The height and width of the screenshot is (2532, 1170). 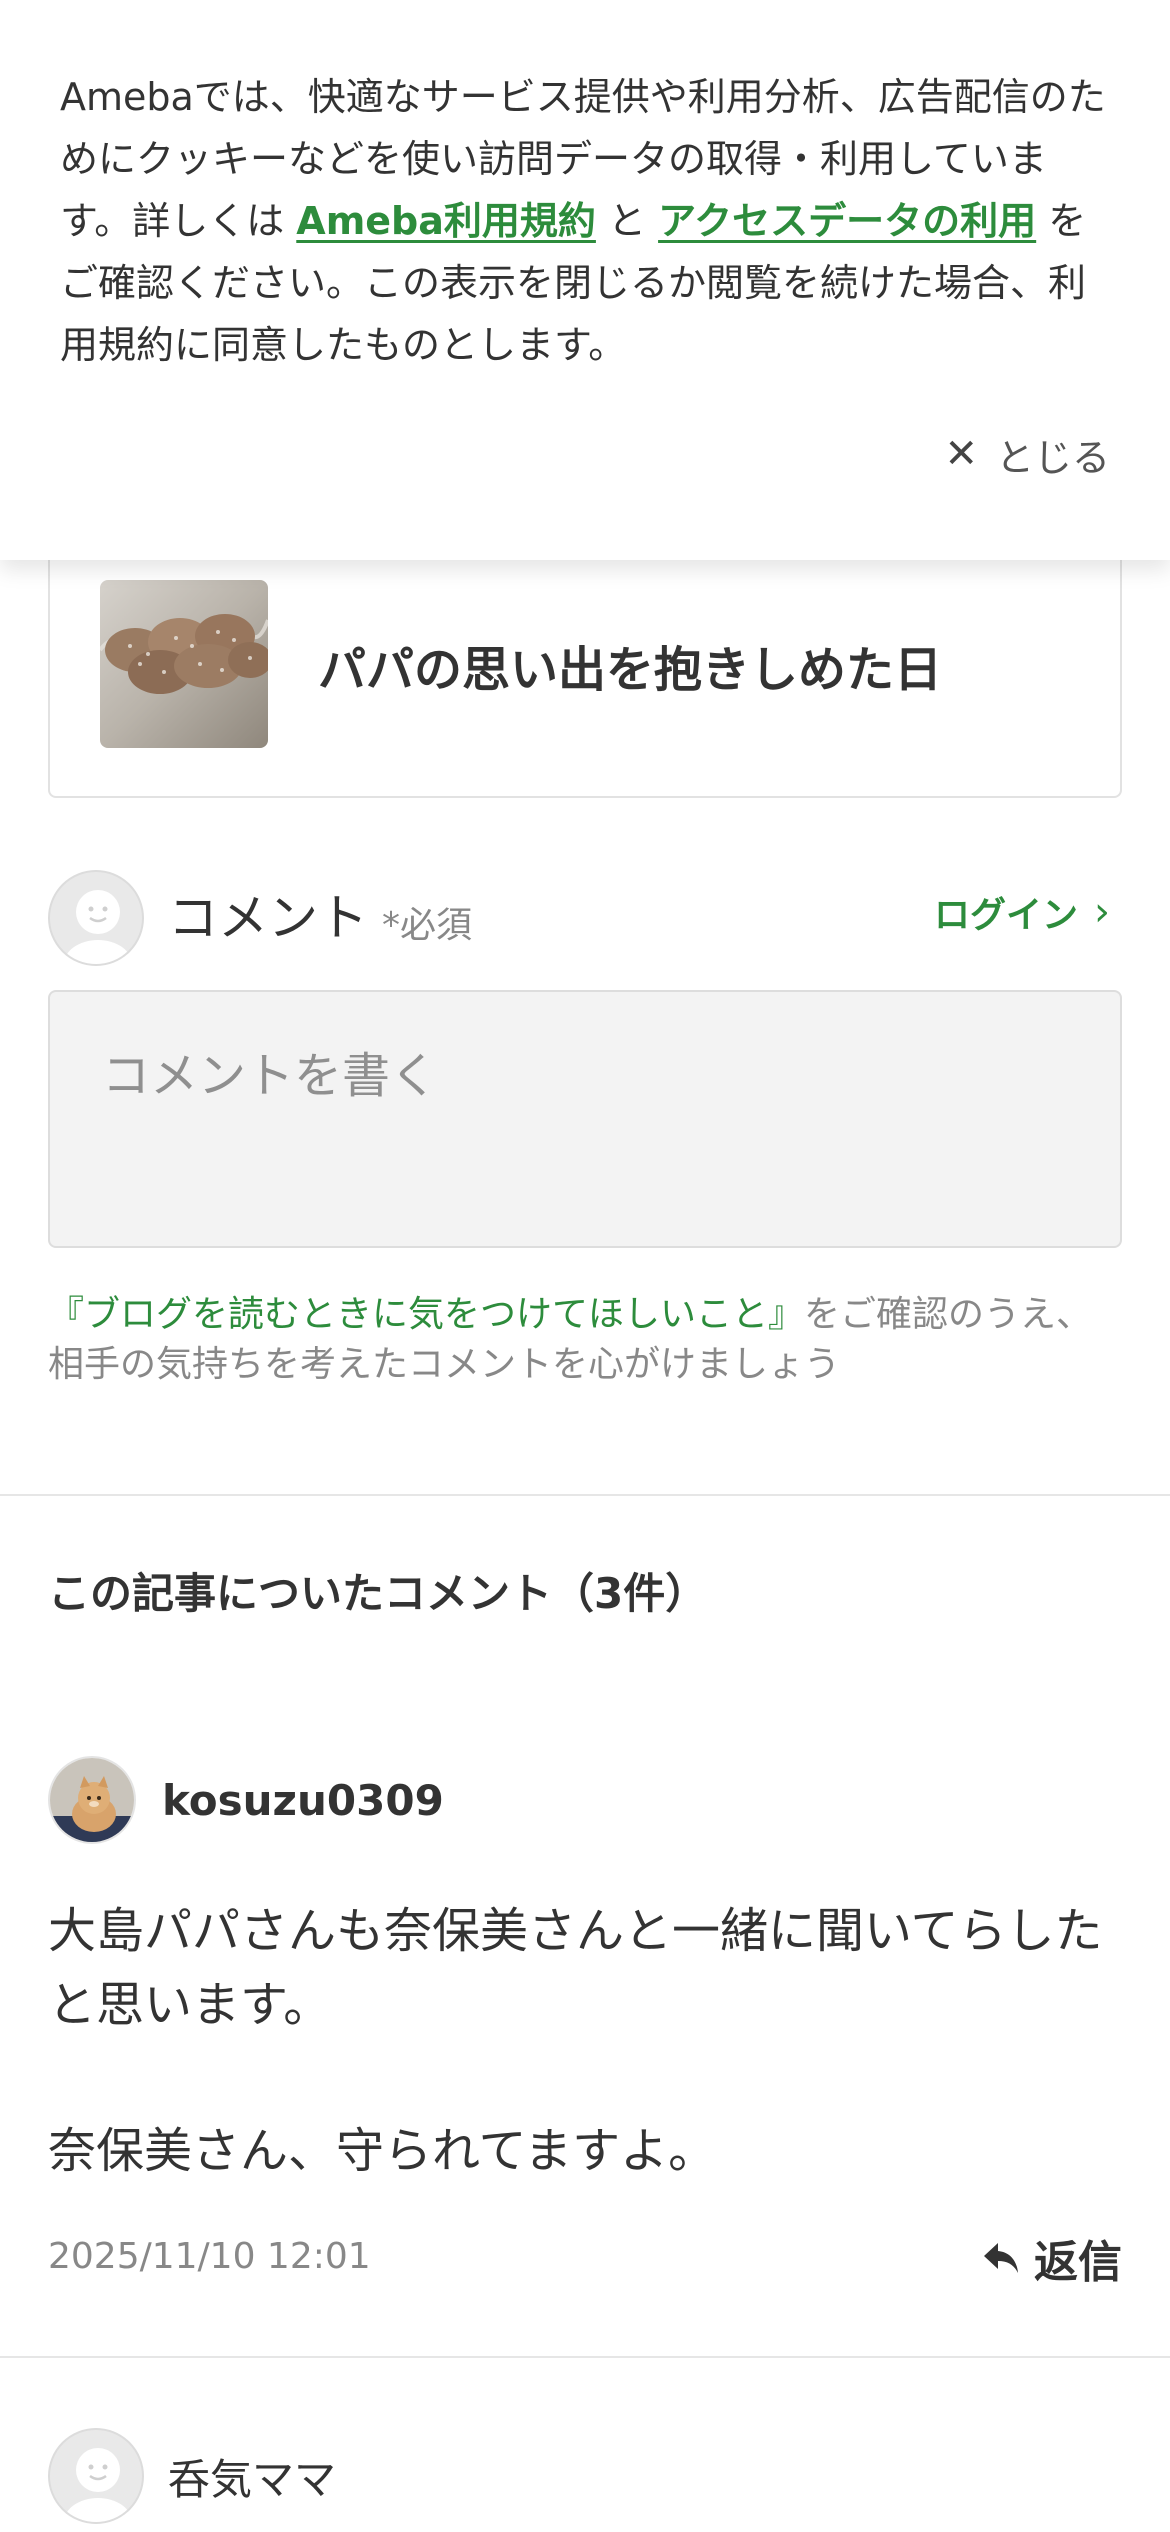 I want to click on reply-label: 返信, so click(x=1078, y=2262).